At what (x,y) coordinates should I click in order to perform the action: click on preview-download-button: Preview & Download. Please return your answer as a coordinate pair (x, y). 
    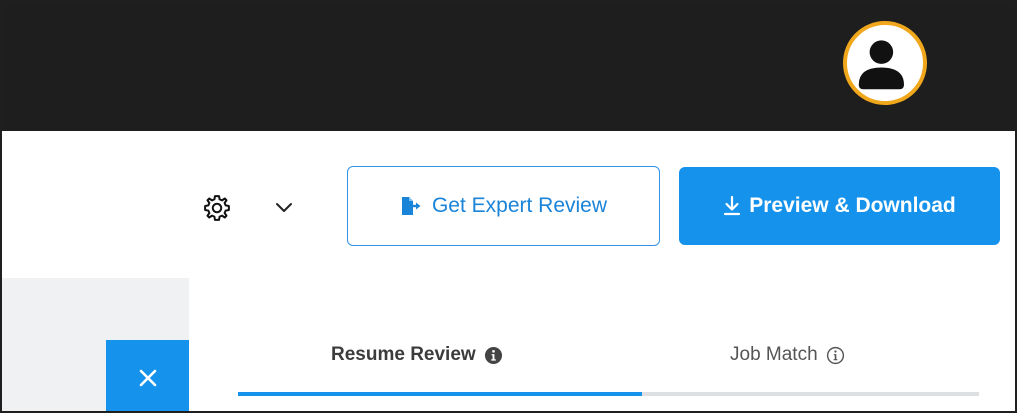
    Looking at the image, I should click on (839, 206).